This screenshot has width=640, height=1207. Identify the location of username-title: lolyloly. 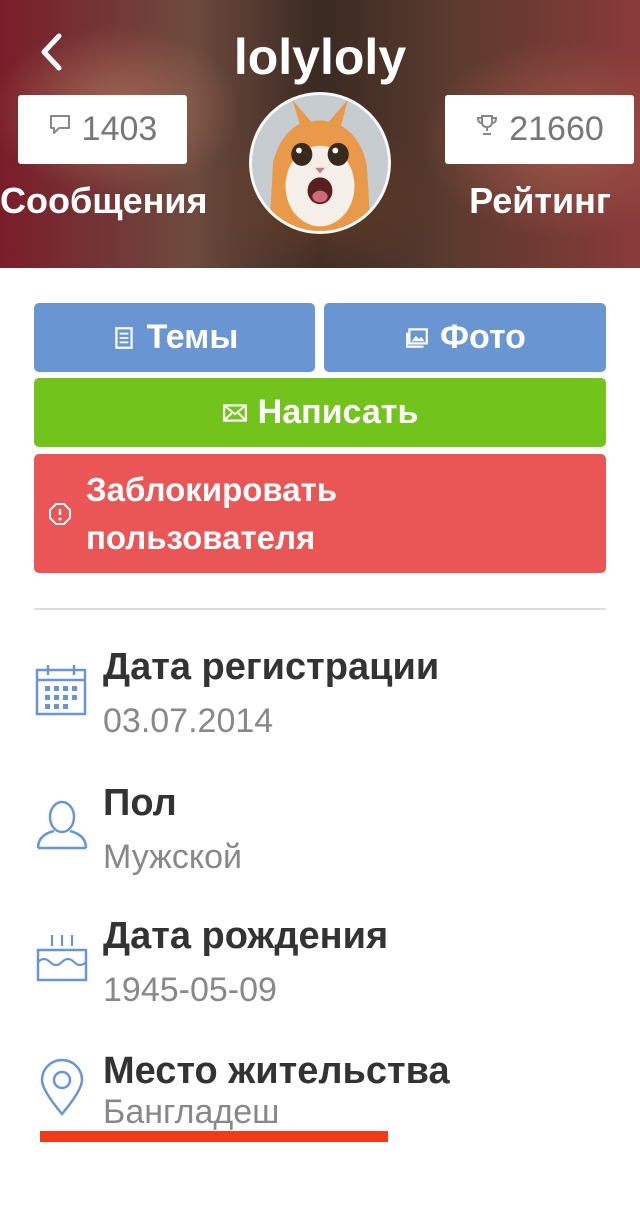
(320, 57).